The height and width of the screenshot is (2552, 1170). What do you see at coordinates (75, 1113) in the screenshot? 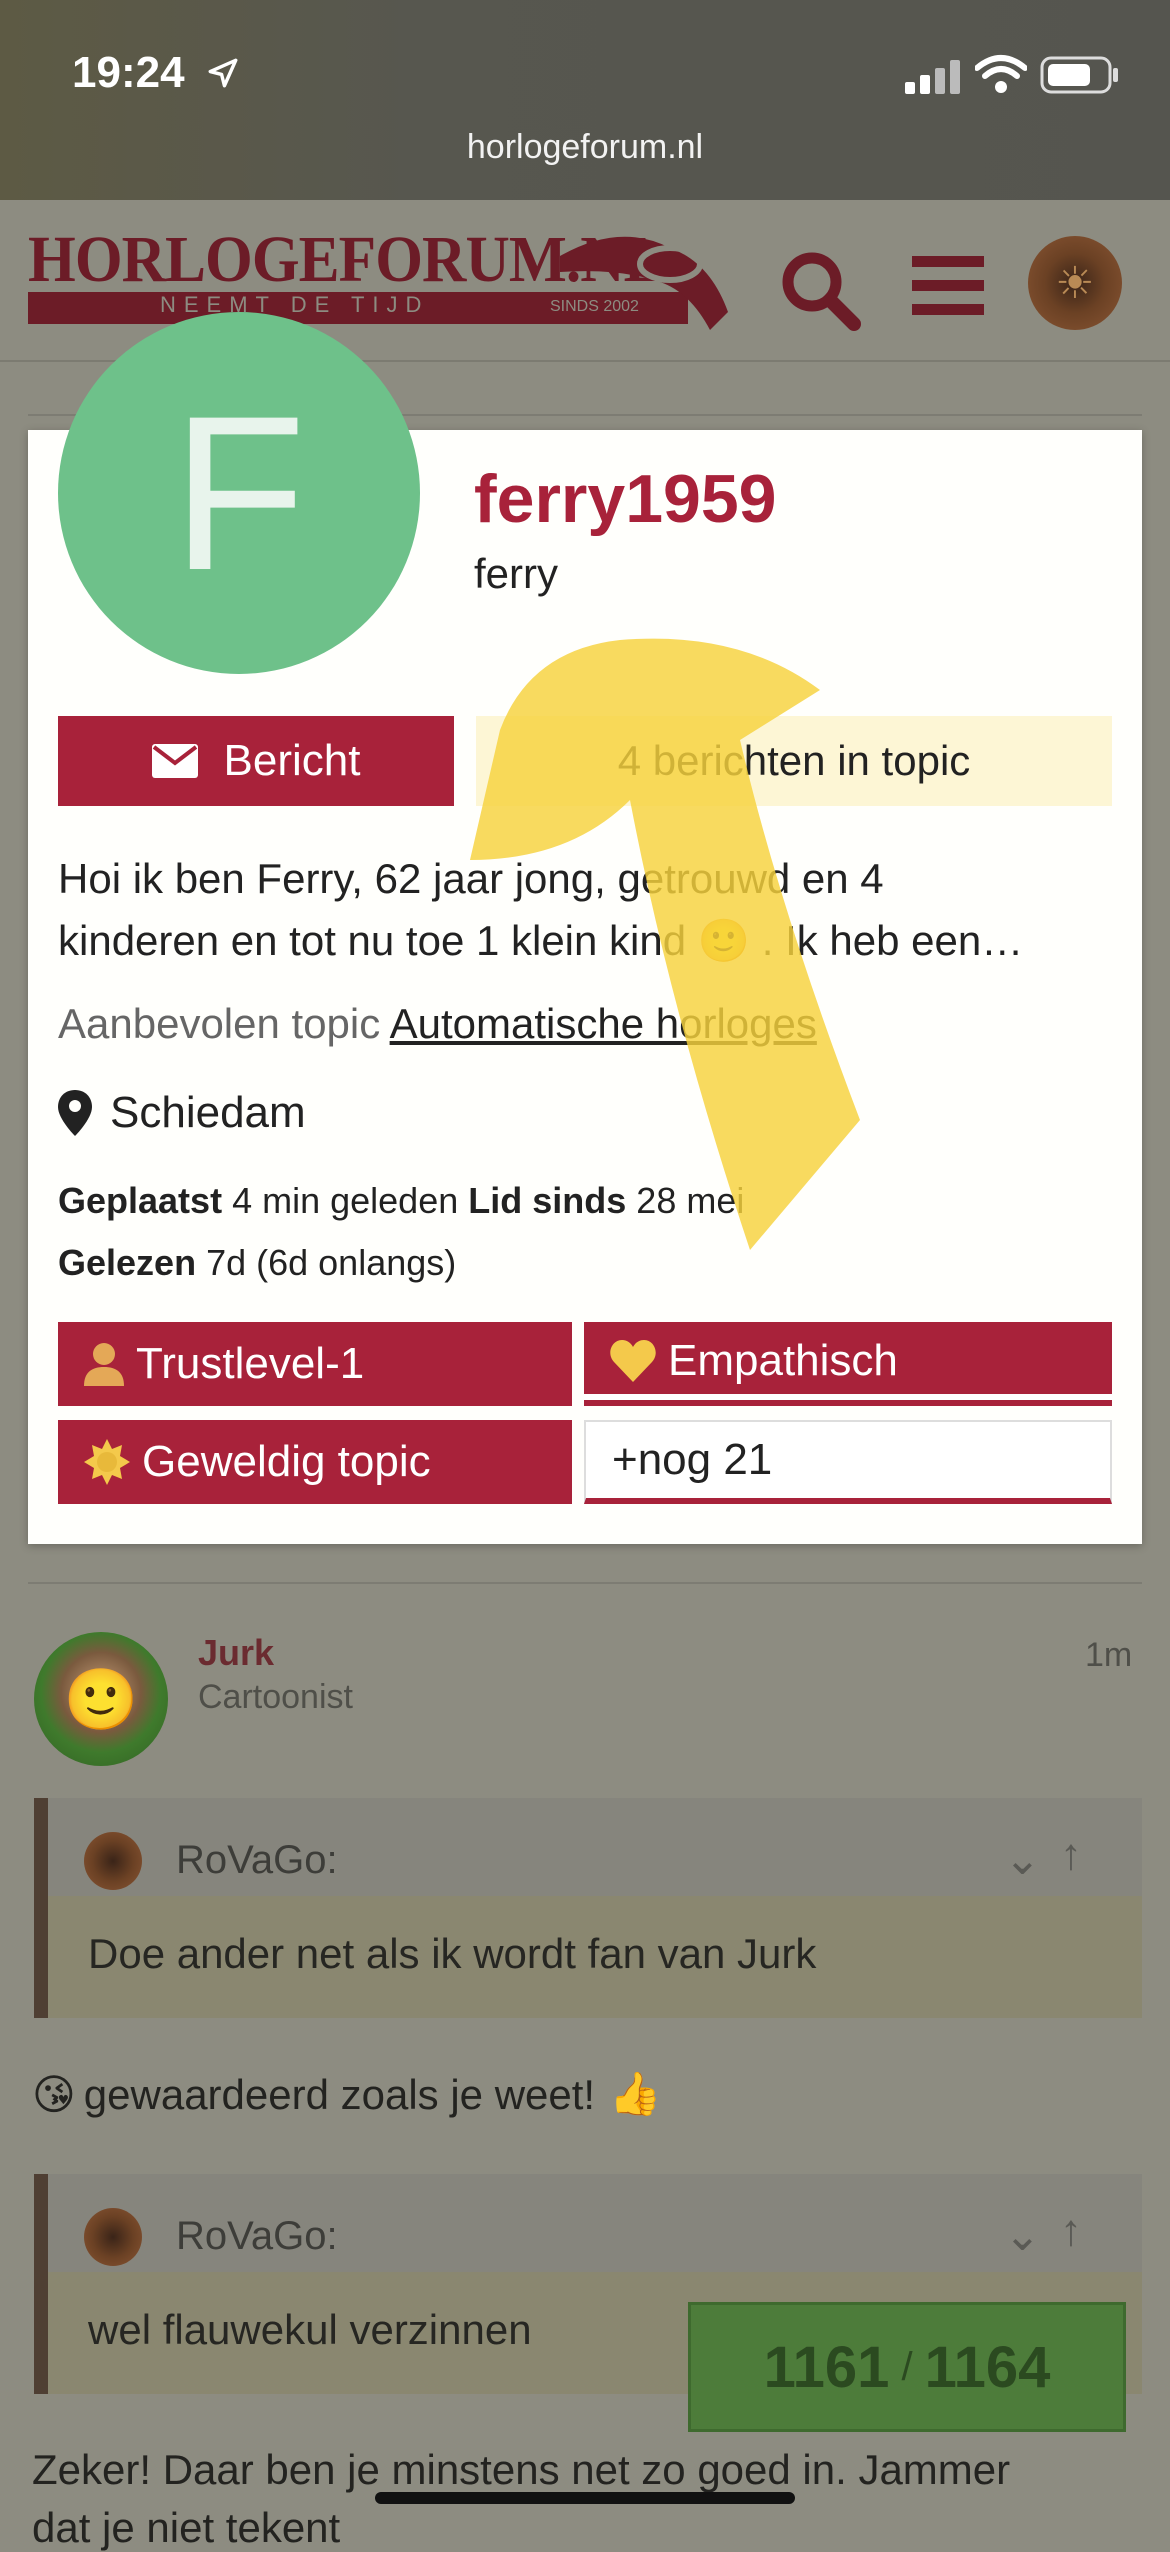
I see `map-pin-icon` at bounding box center [75, 1113].